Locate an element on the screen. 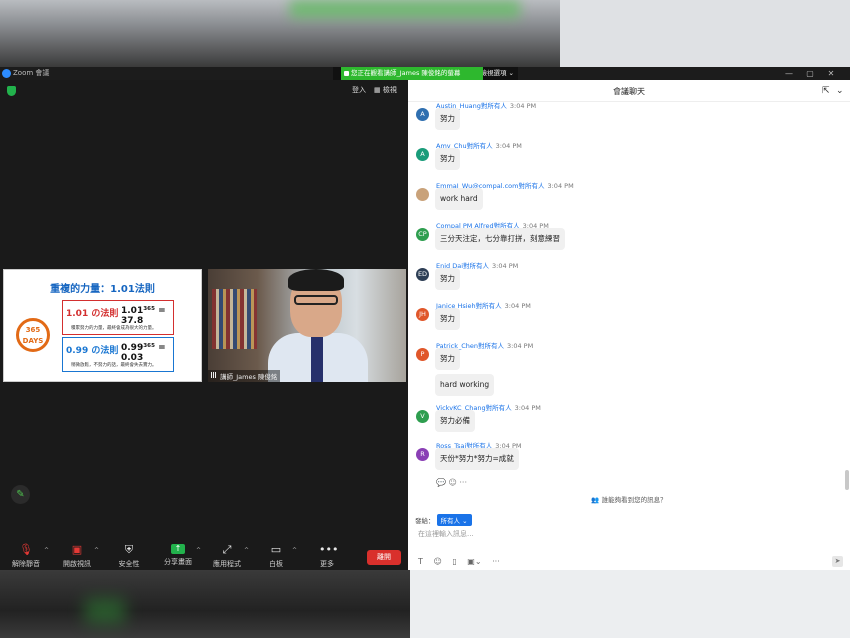 Image resolution: width=850 pixels, height=638 pixels. sender-avatar: ED is located at coordinates (422, 274).